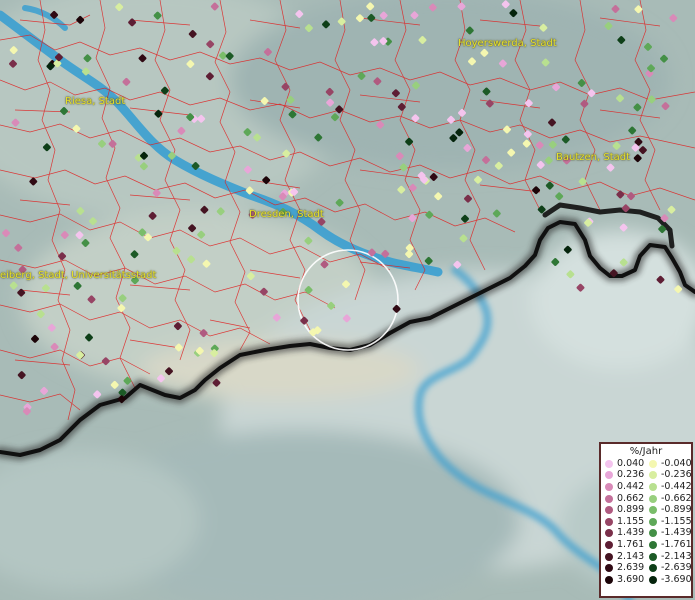 Image resolution: width=695 pixels, height=600 pixels. I want to click on legend-value: 1.761, so click(631, 544).